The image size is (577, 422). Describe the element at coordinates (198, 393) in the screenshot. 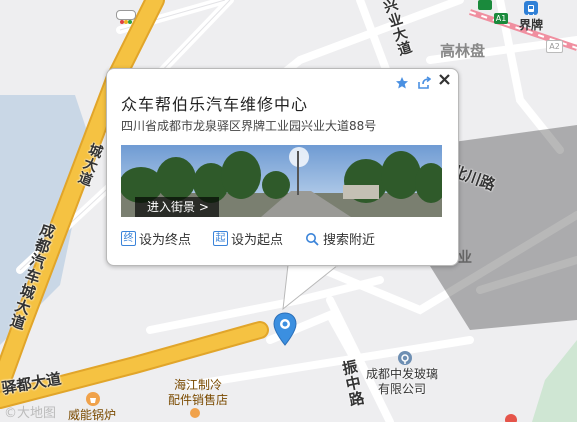

I see `poi-label-haijiang: 海江制冷 配件销售店` at that location.